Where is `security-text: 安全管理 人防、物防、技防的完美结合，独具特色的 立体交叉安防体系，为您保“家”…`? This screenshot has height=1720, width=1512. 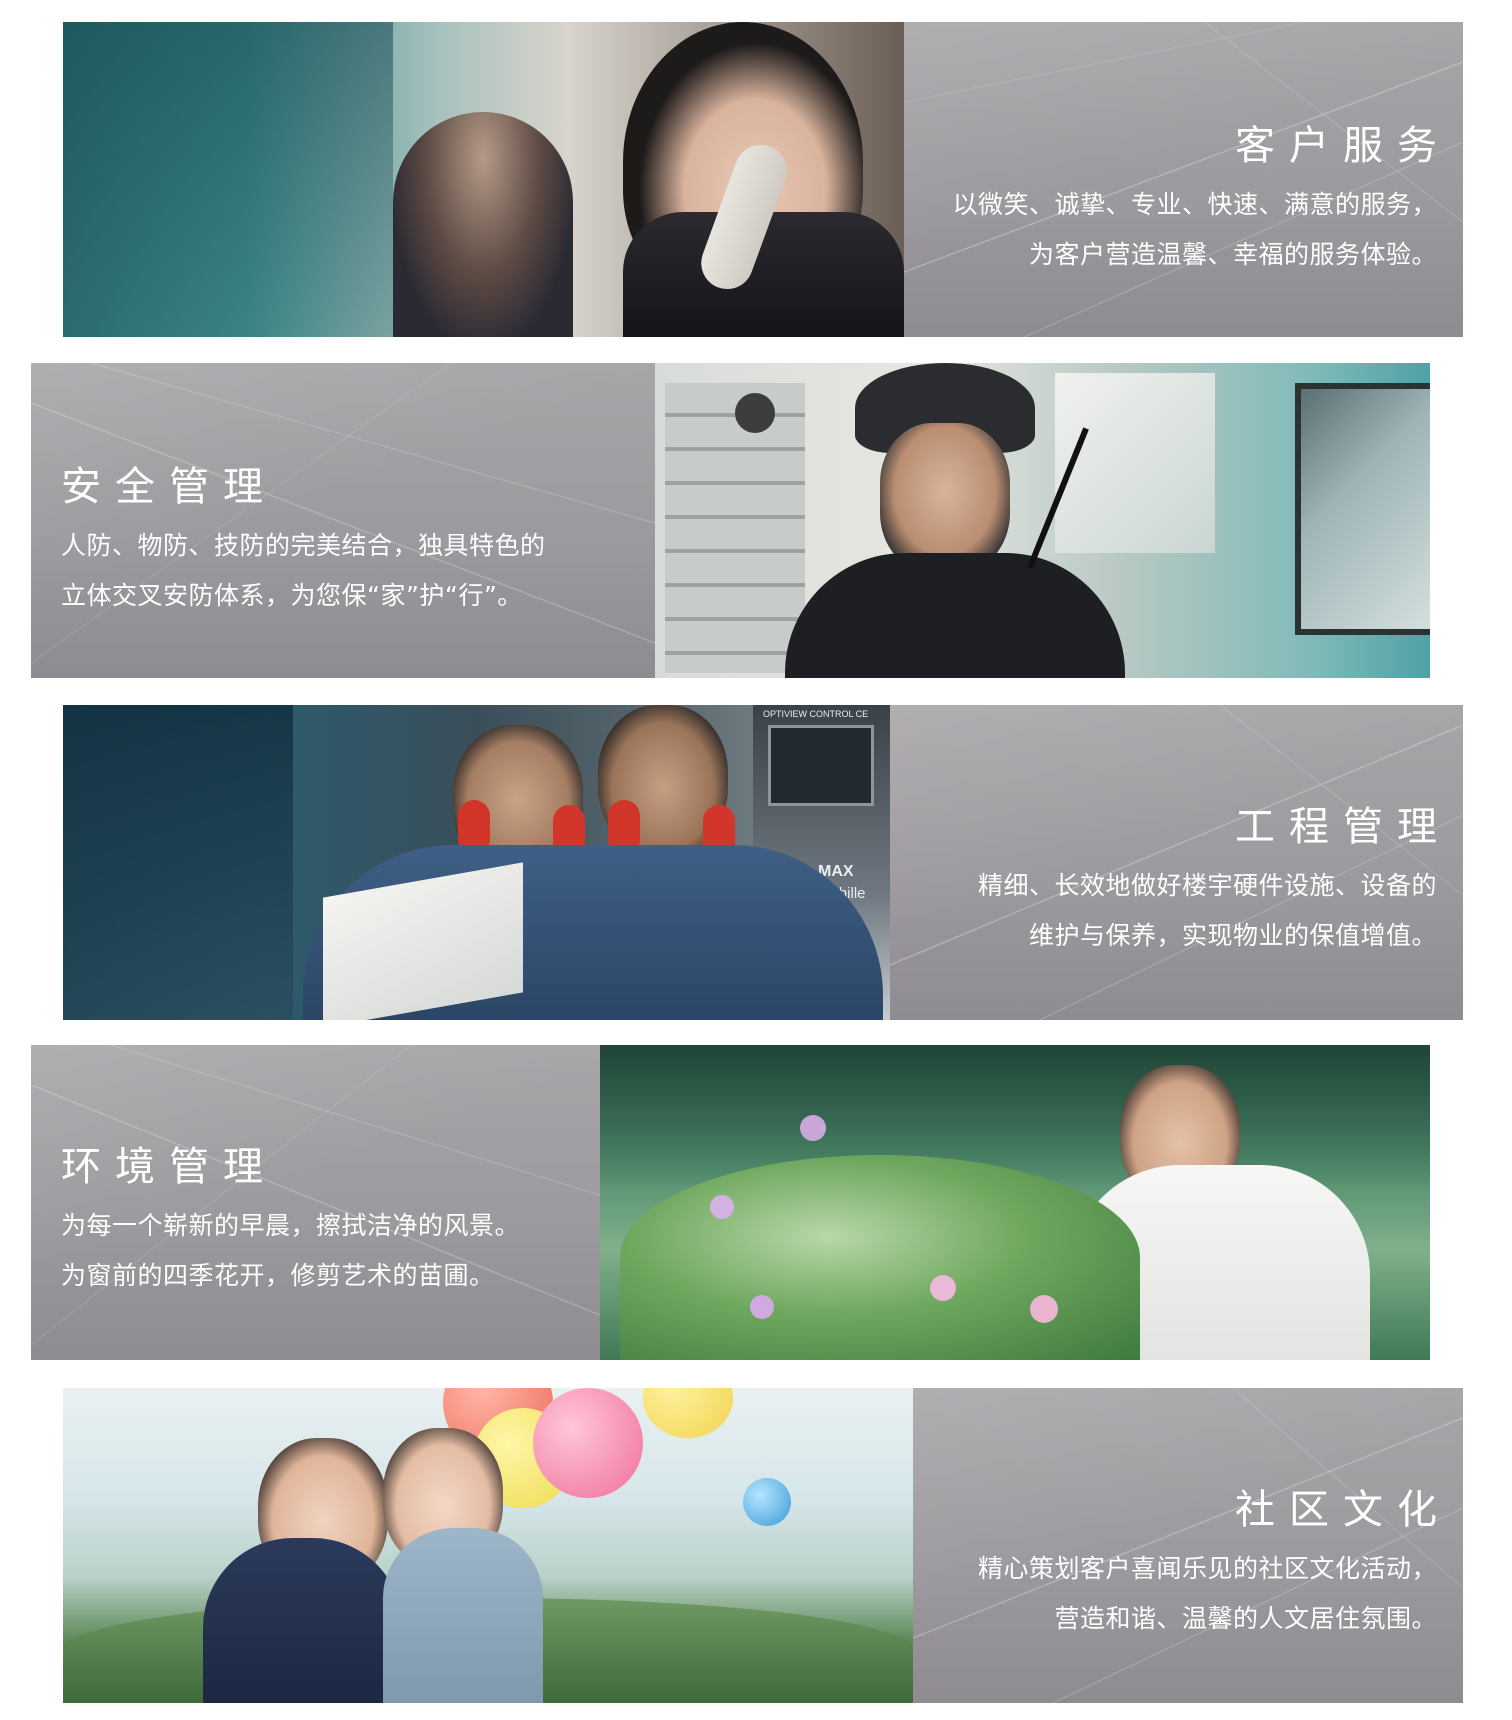 security-text: 安全管理 人防、物防、技防的完美结合，独具特色的 立体交叉安防体系，为您保“家”… is located at coordinates (303, 542).